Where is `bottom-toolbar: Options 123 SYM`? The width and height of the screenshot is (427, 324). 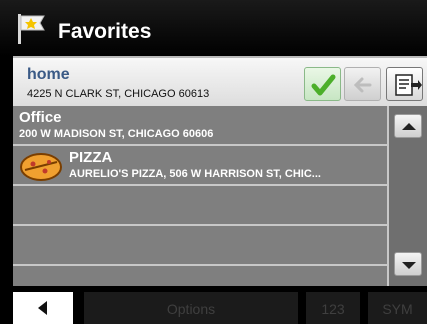 bottom-toolbar: Options 123 SYM is located at coordinates (213, 305).